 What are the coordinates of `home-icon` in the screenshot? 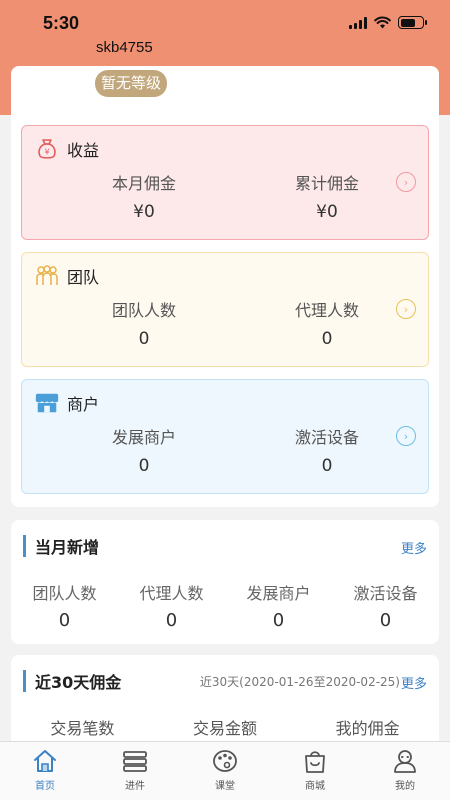 It's located at (45, 761).